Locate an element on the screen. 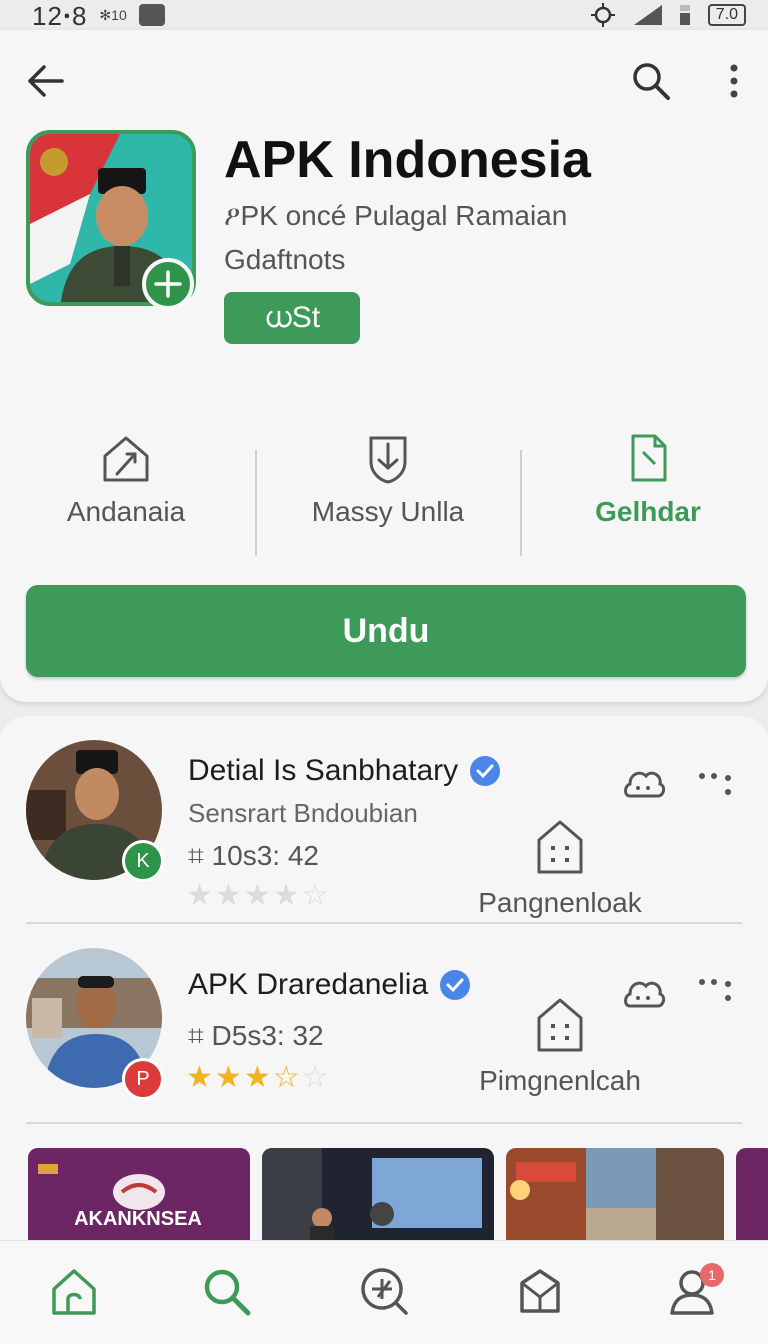 This screenshot has width=768, height=1344. list-item-title-text: Detial Is Sanbhatary is located at coordinates (323, 770).